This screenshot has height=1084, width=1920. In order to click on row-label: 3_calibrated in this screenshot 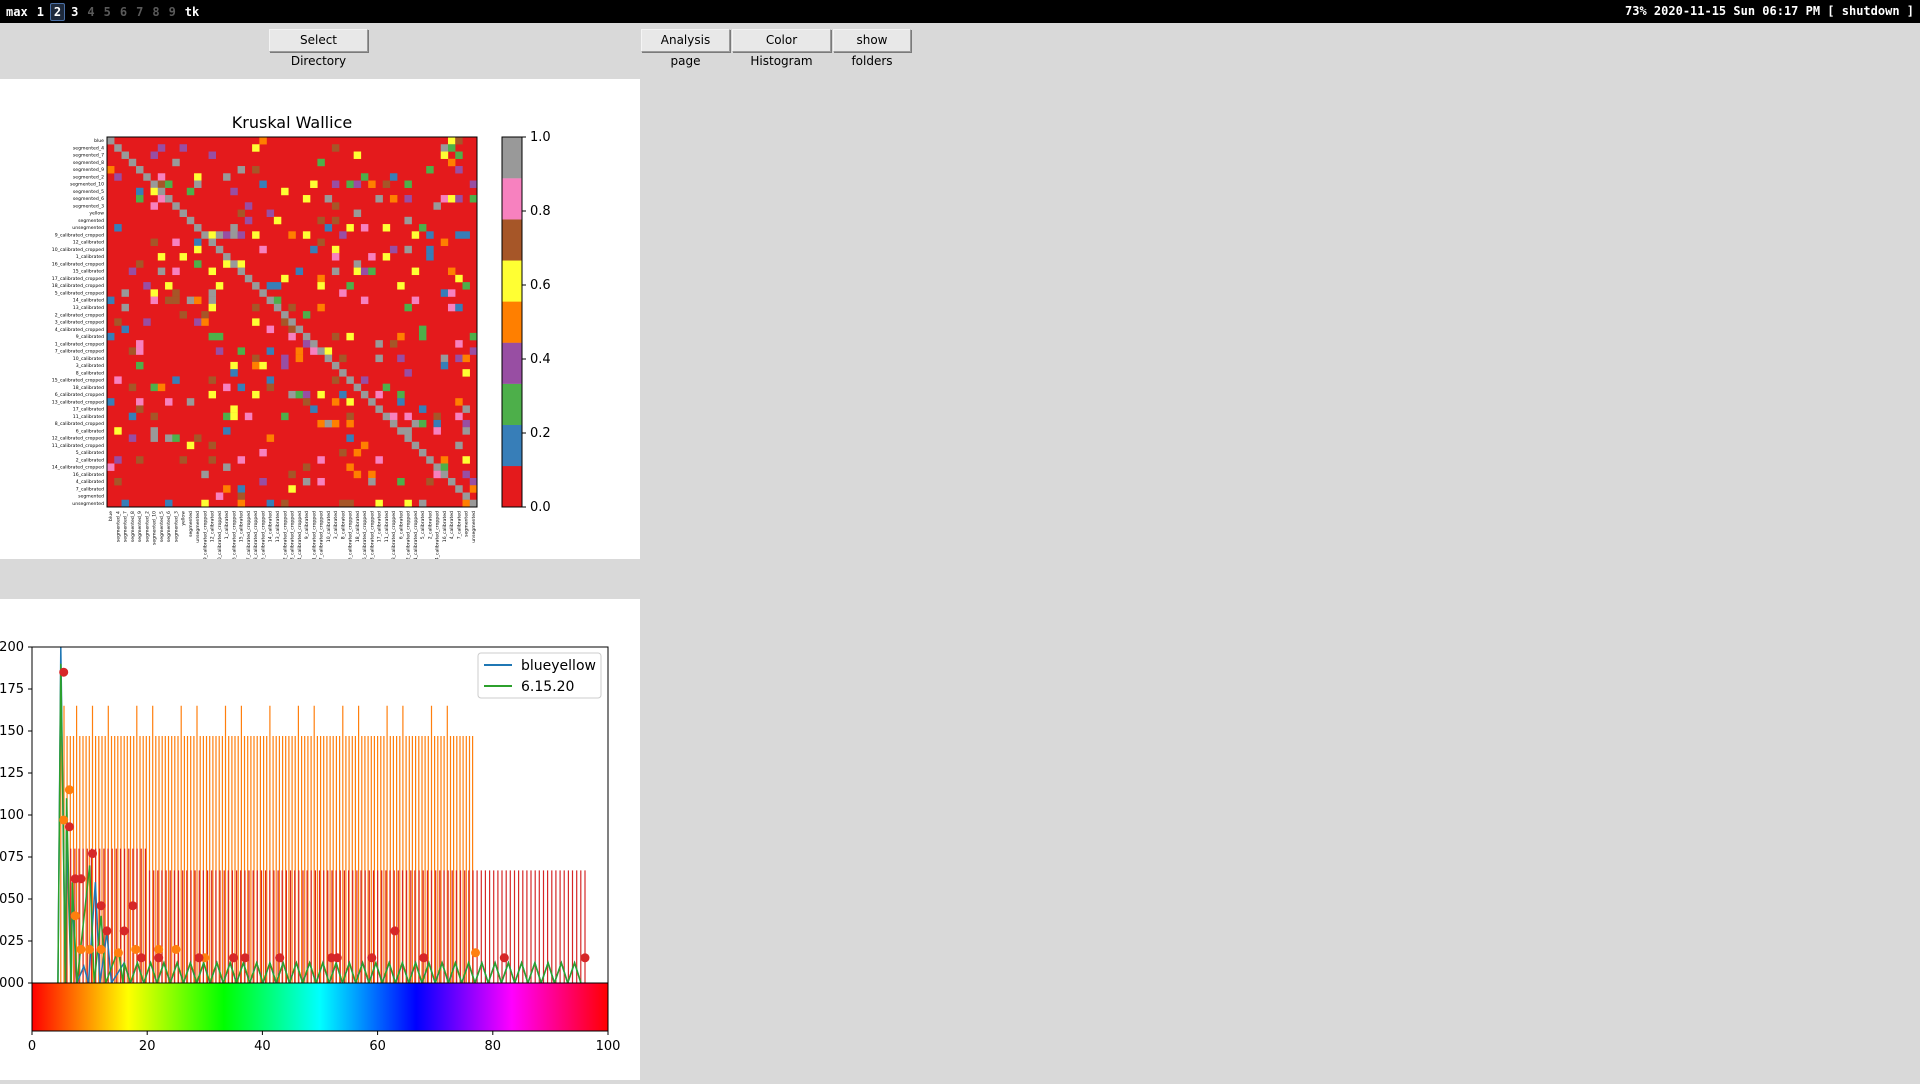, I will do `click(90, 366)`.